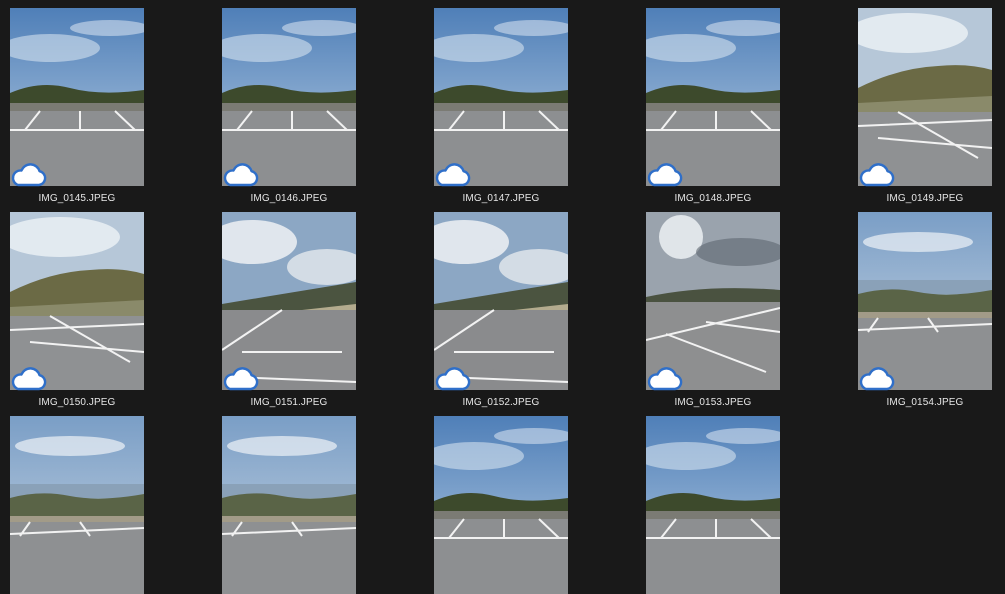 The height and width of the screenshot is (594, 1005). I want to click on file-name-label: IMG_0147.JPEG, so click(501, 198).